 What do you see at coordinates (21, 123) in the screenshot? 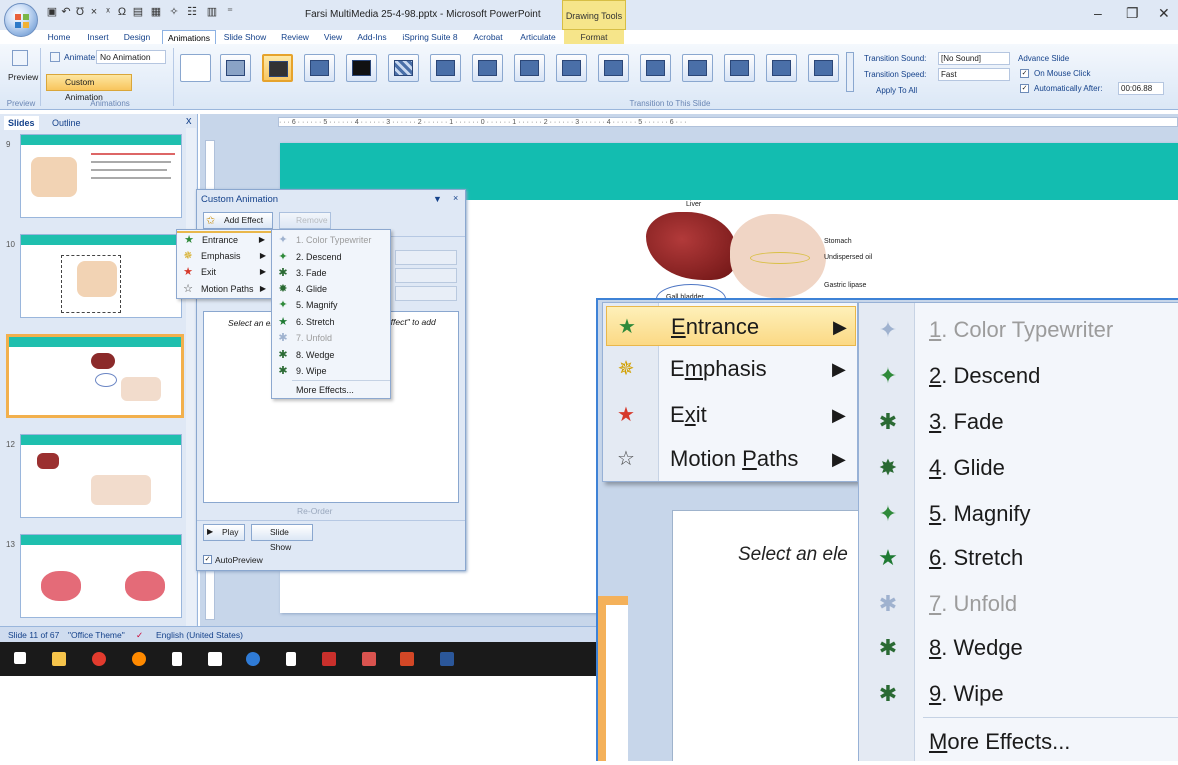
I see `slides-tab: Slides` at bounding box center [21, 123].